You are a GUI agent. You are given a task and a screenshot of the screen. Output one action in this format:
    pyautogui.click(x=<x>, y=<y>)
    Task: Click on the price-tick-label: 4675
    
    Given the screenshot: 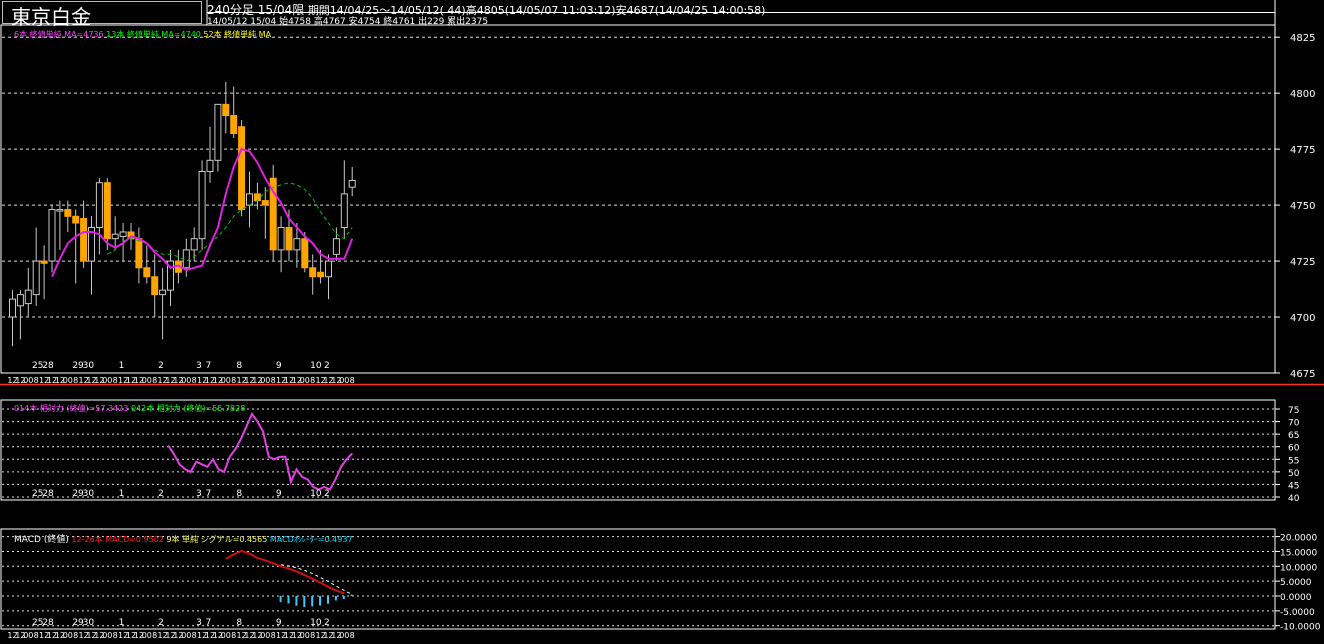 What is the action you would take?
    pyautogui.click(x=1302, y=374)
    